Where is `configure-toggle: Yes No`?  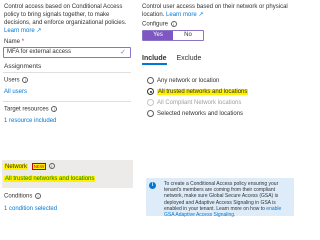 configure-toggle: Yes No is located at coordinates (173, 35).